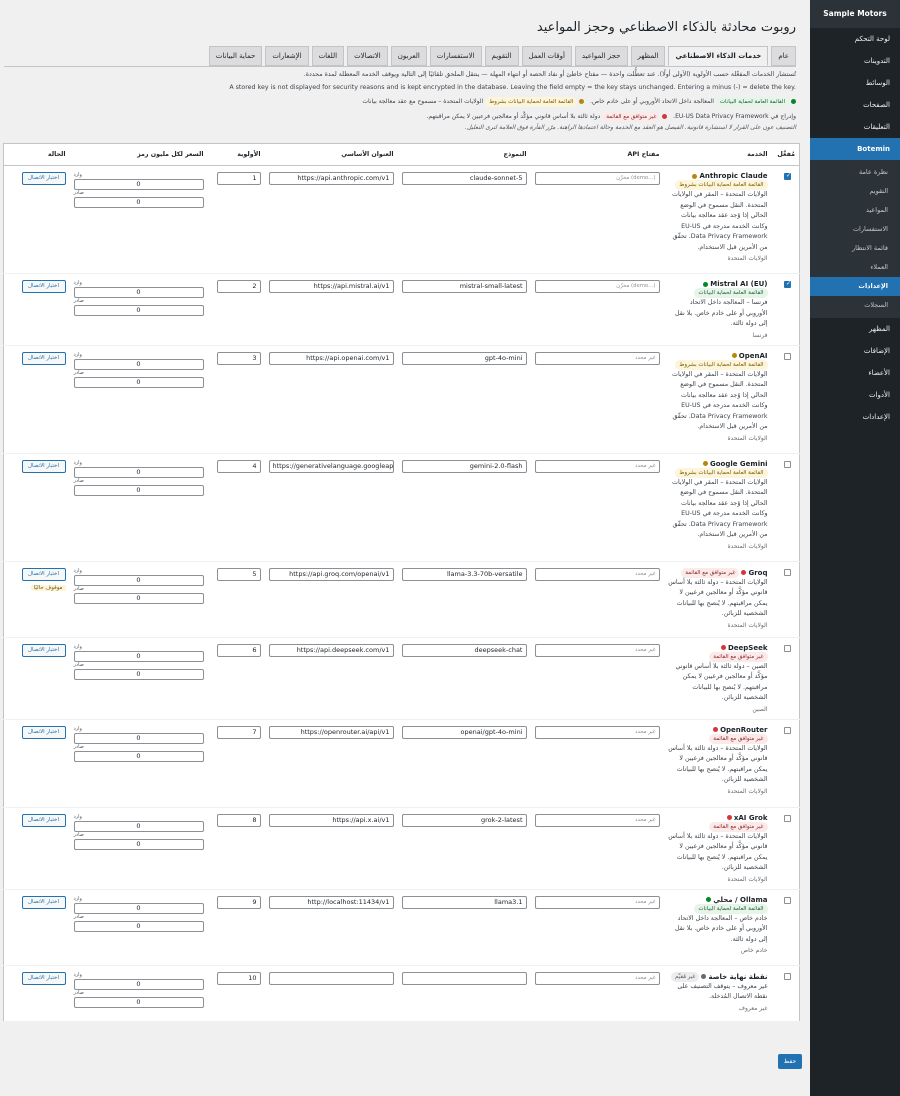  I want to click on base-url-input: https://api.deepseek.com/v1, so click(331, 650).